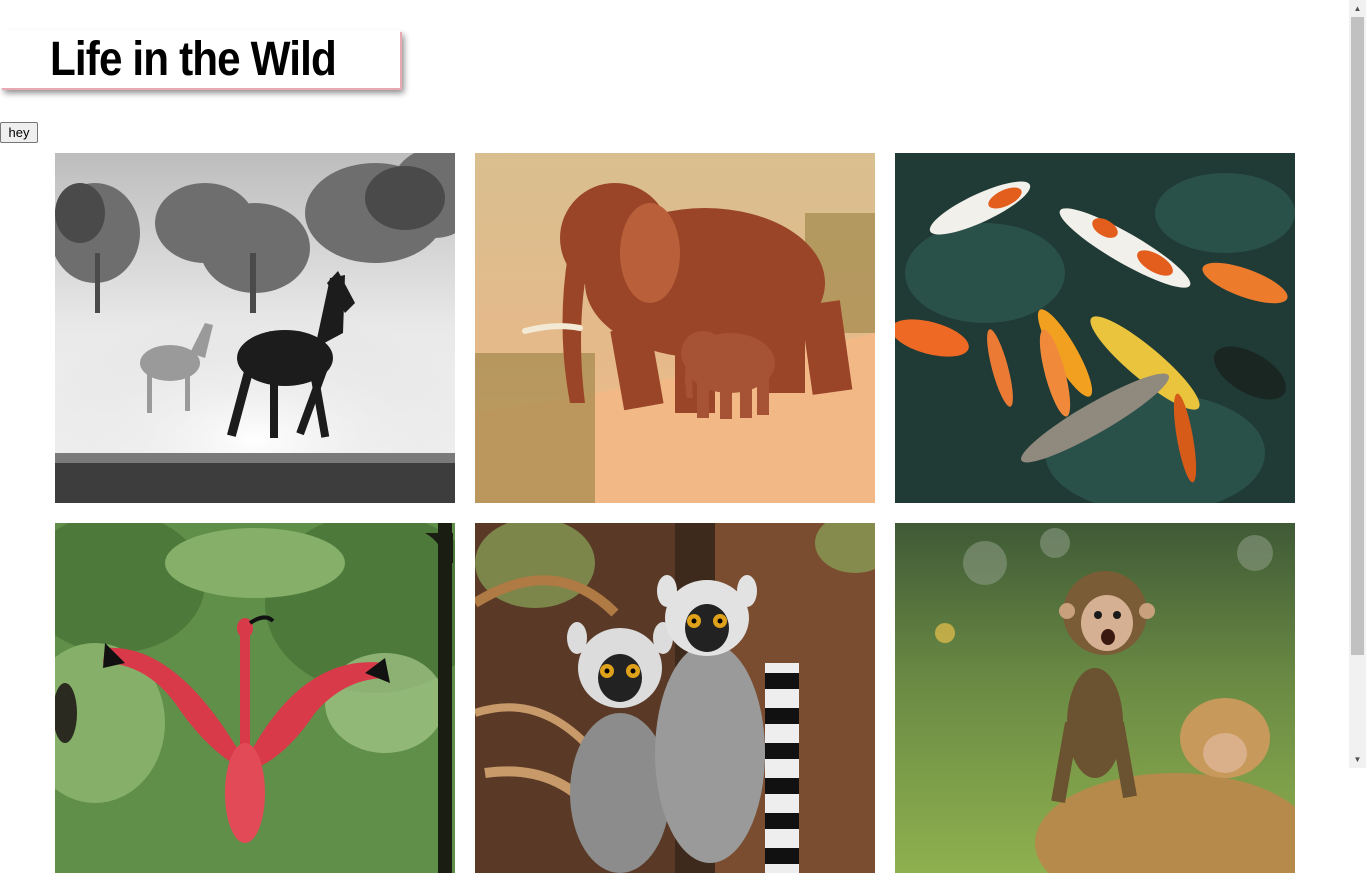 This screenshot has height=873, width=1366. What do you see at coordinates (1095, 698) in the screenshot?
I see `monkey-photo` at bounding box center [1095, 698].